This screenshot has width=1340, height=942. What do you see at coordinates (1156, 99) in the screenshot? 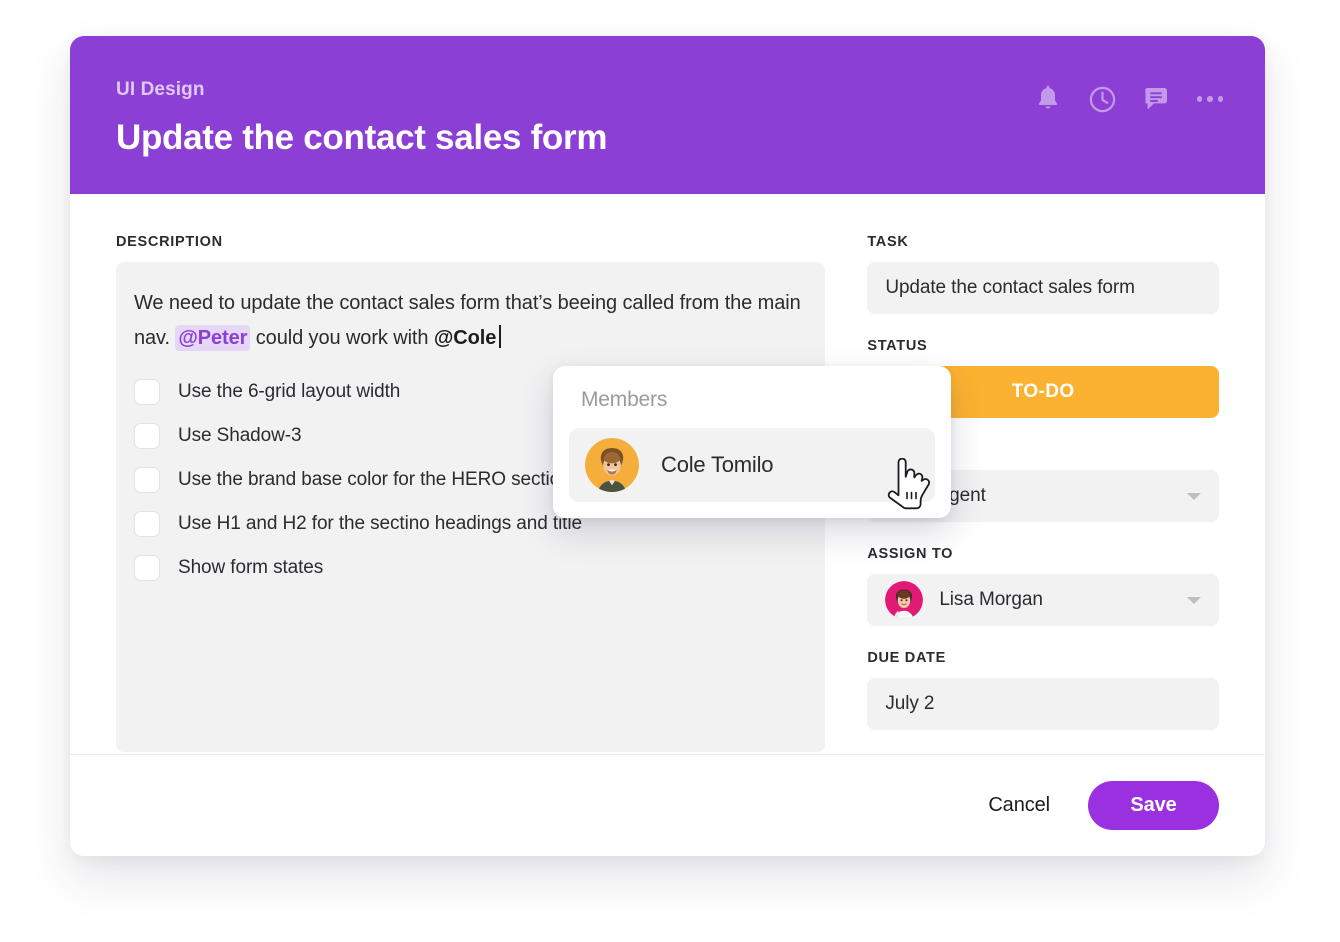
I see `chat-icon` at bounding box center [1156, 99].